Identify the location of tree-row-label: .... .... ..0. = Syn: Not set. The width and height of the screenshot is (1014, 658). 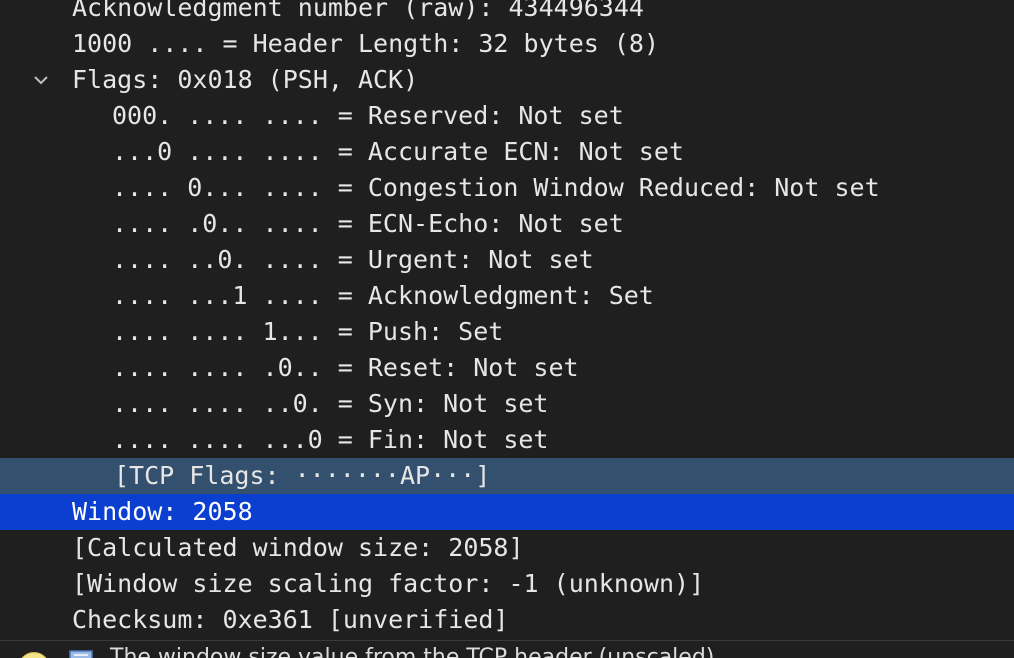
(330, 403).